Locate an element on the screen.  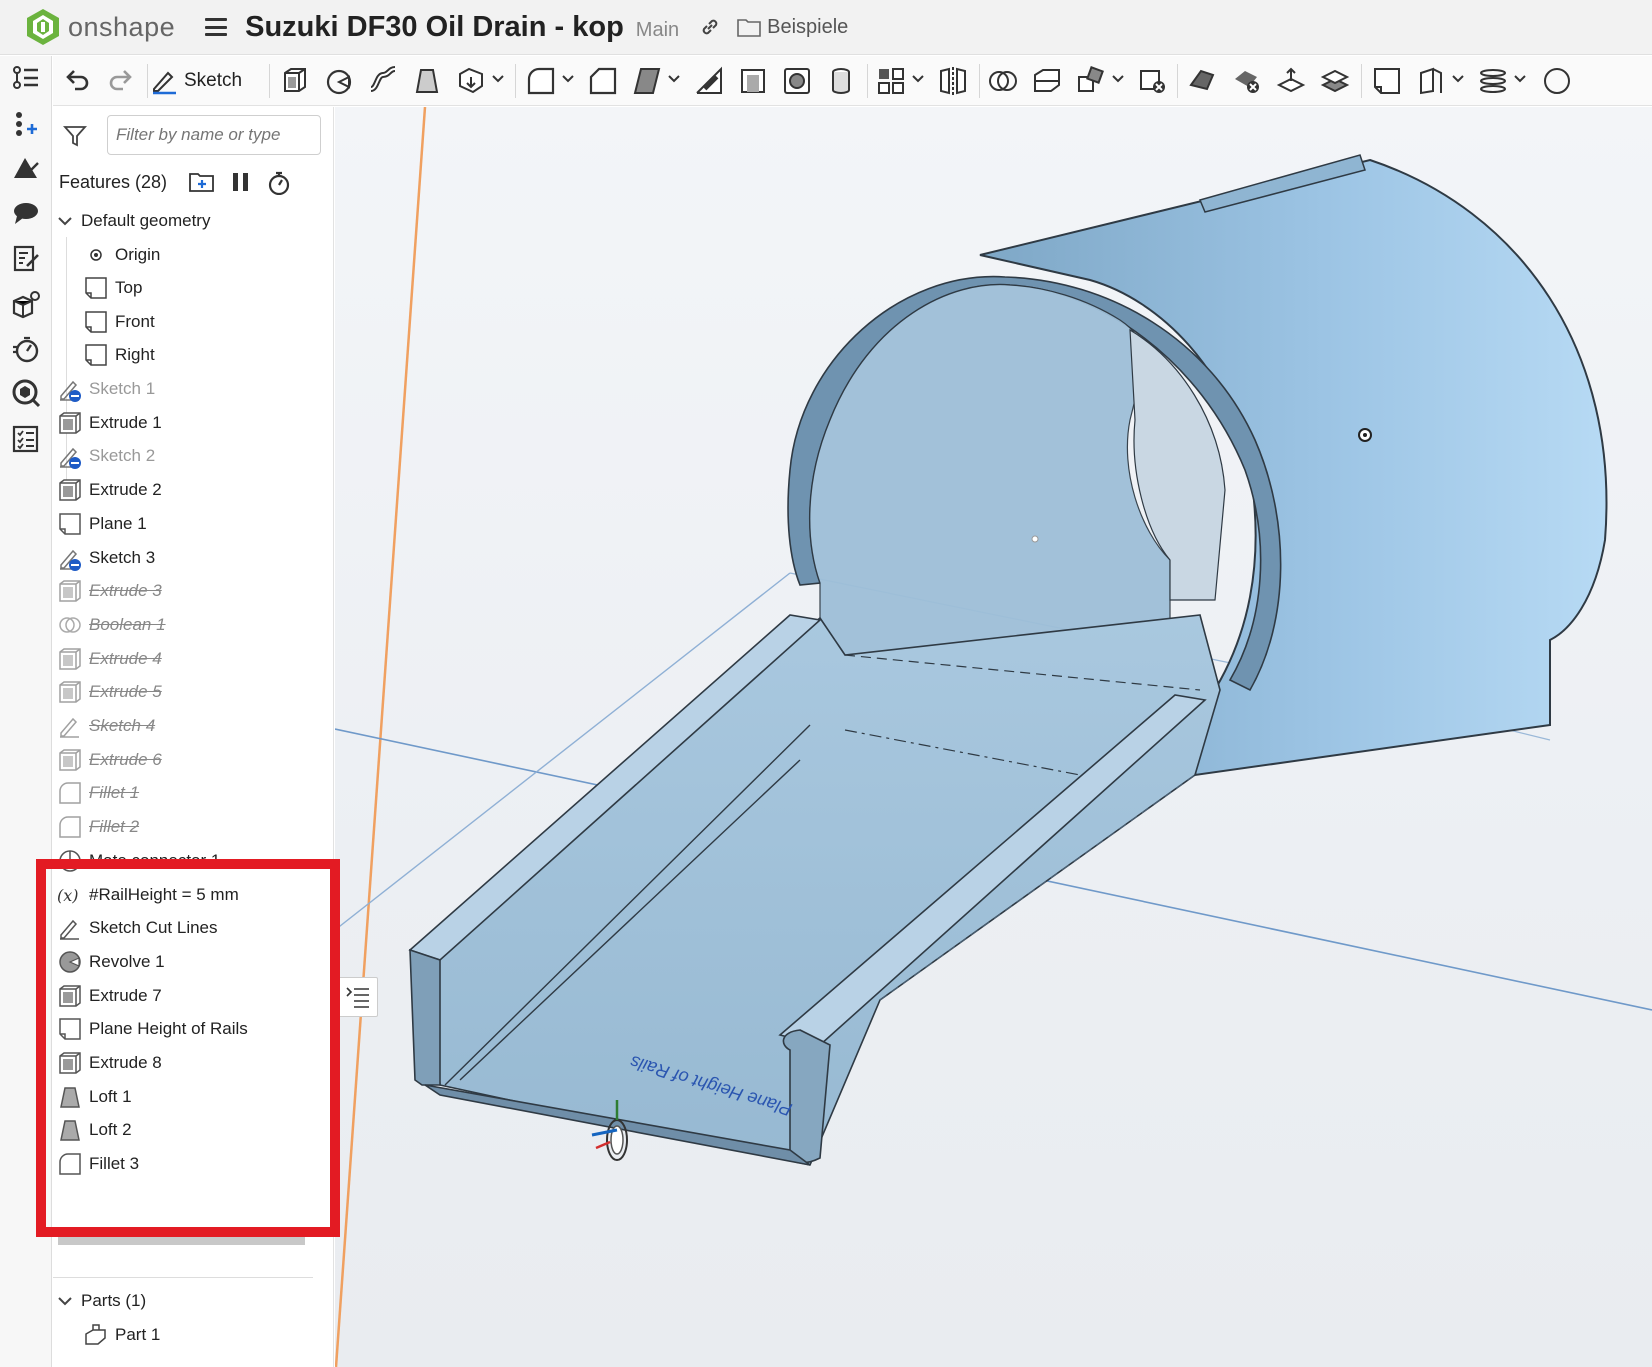
feature-item: Extrude 4 is located at coordinates (192, 659).